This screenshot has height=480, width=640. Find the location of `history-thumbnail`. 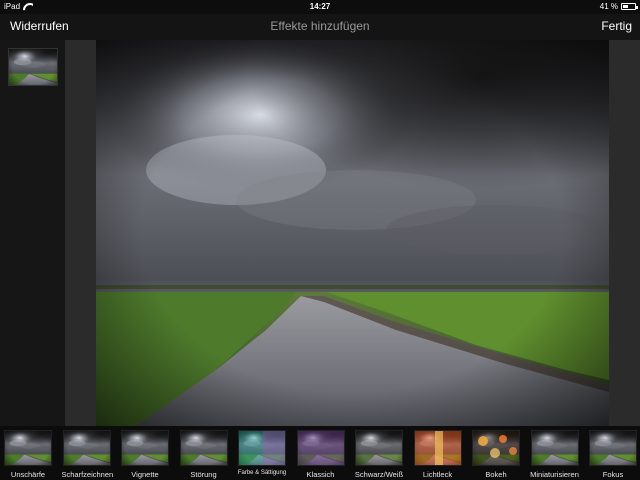

history-thumbnail is located at coordinates (33, 67).